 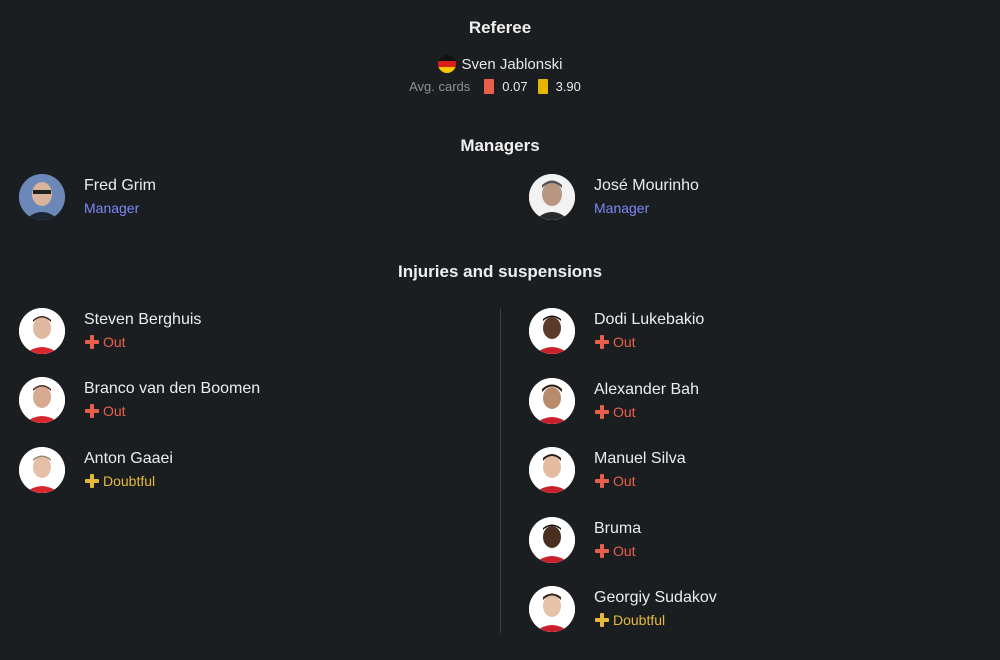 I want to click on avg-cards-label: Avg. cards, so click(x=440, y=86).